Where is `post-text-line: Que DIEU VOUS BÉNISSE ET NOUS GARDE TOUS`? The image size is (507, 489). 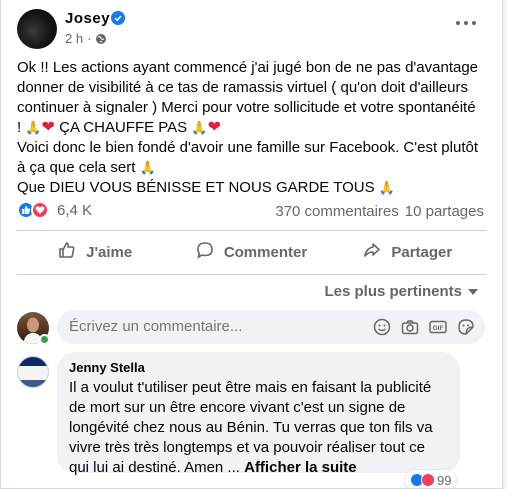
post-text-line: Que DIEU VOUS BÉNISSE ET NOUS GARDE TOUS is located at coordinates (196, 187).